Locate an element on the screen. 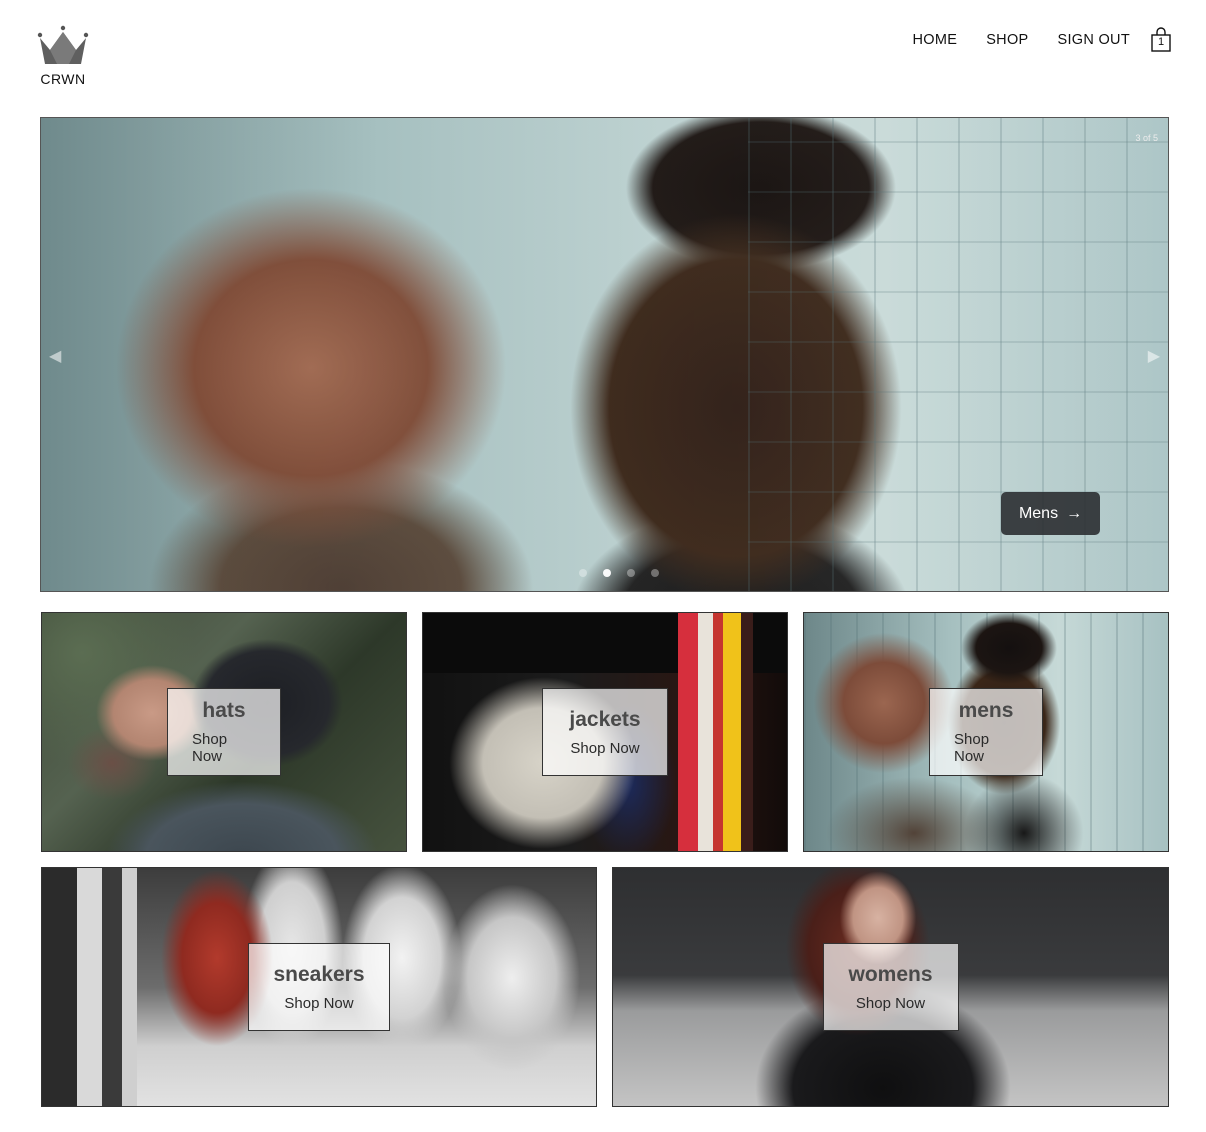 This screenshot has height=1132, width=1206. slide-counter: 3 of 5 is located at coordinates (1146, 138).